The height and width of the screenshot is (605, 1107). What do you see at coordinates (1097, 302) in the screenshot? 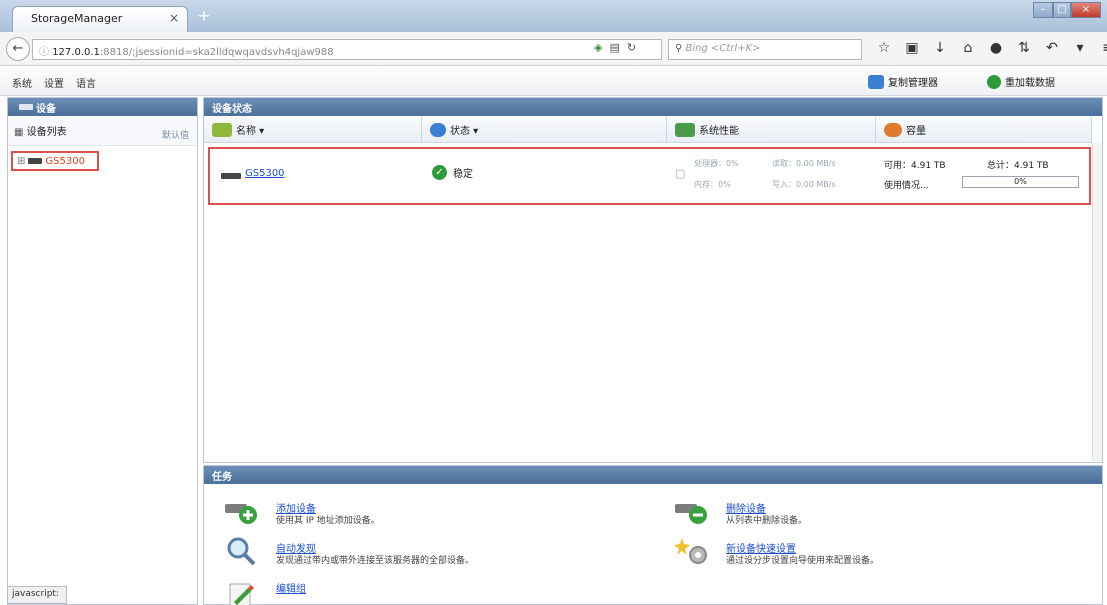
I see `vertical-scrollbar` at bounding box center [1097, 302].